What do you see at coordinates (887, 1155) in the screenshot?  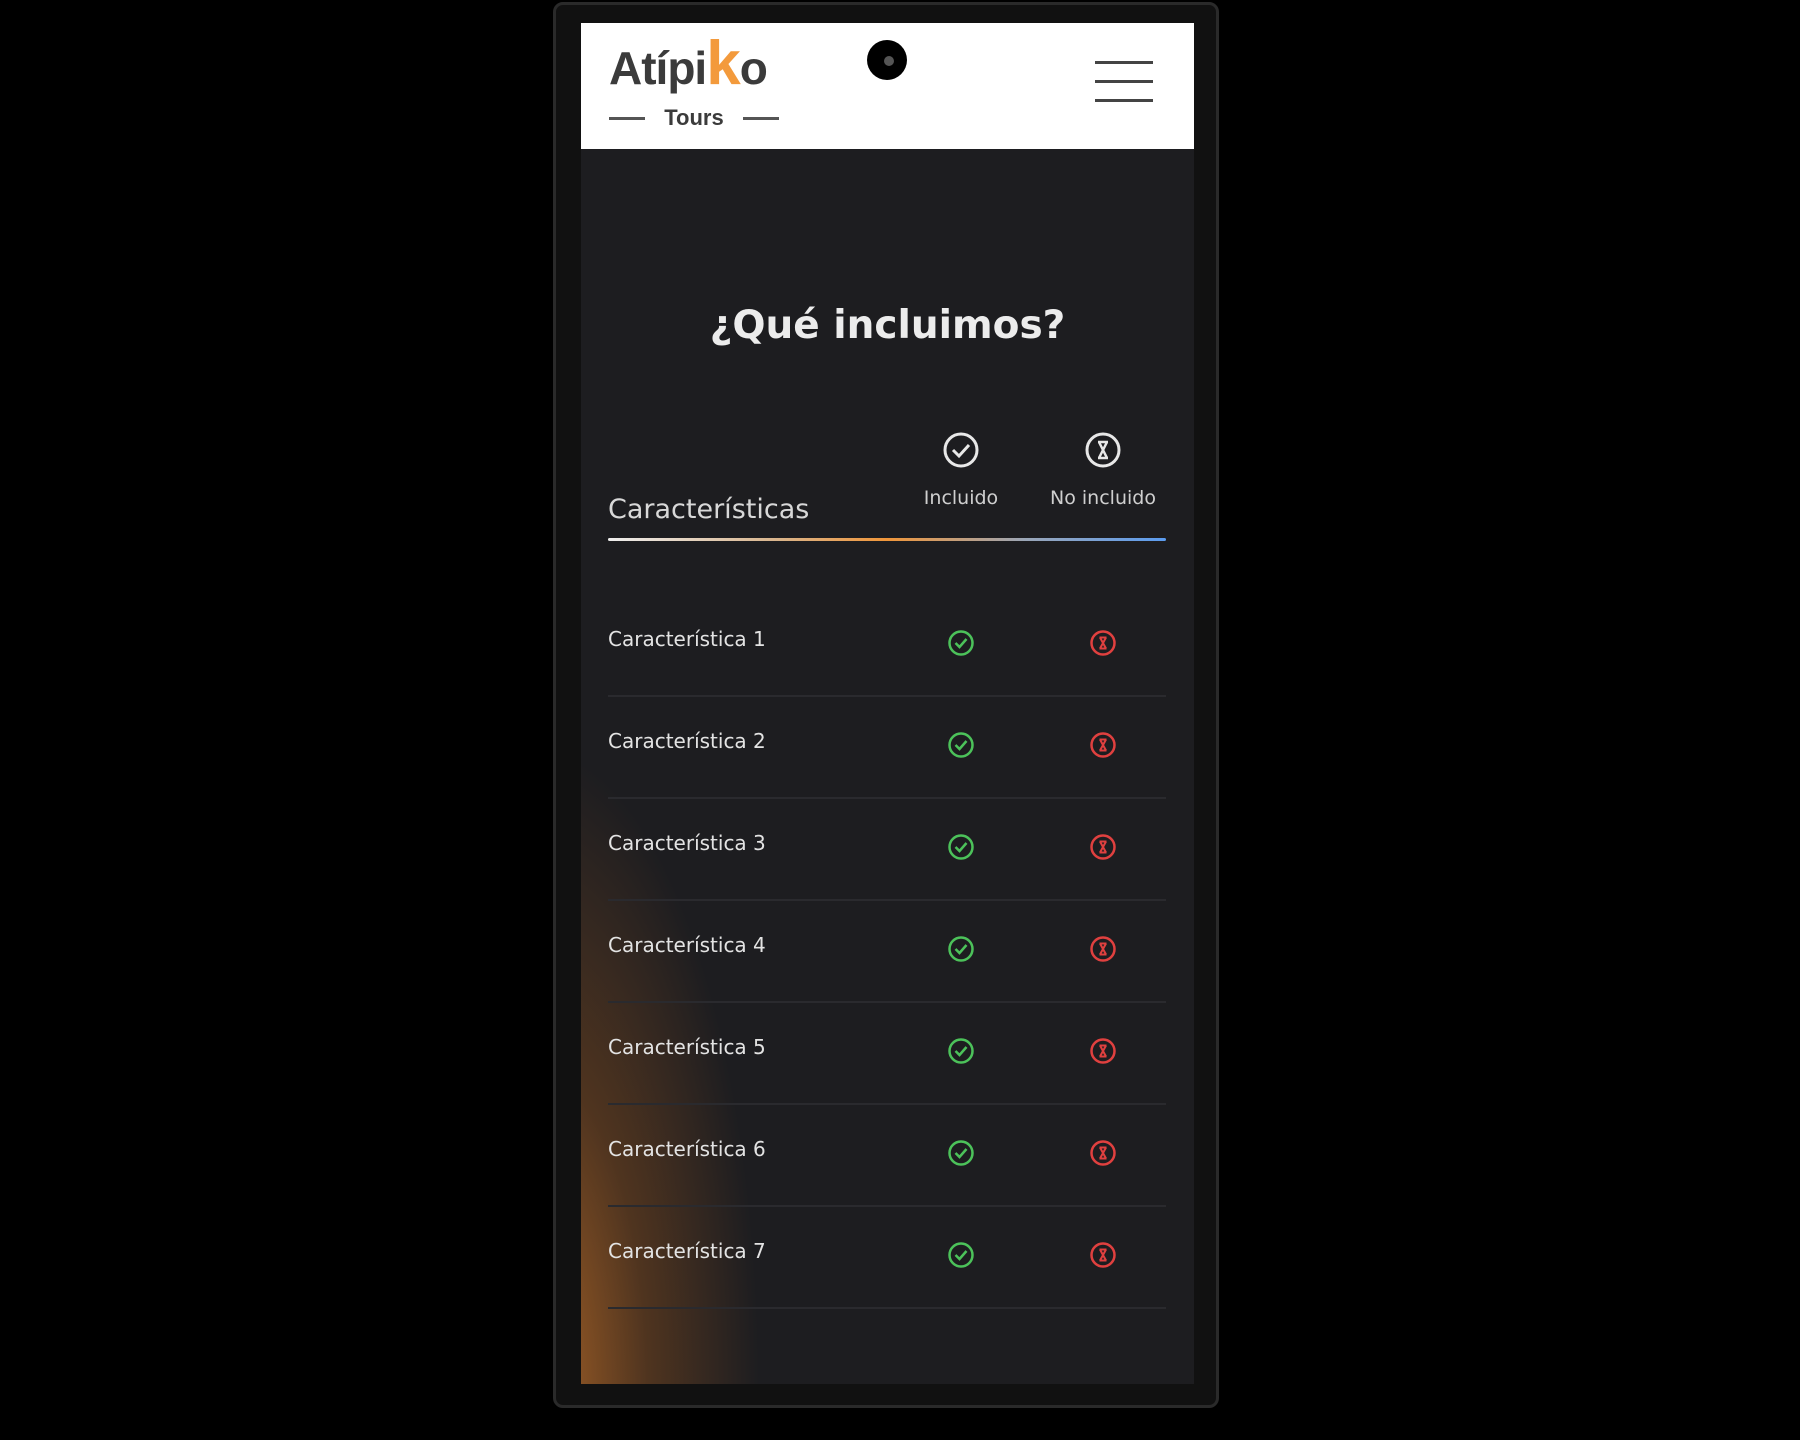 I see `table-row: Característica 6` at bounding box center [887, 1155].